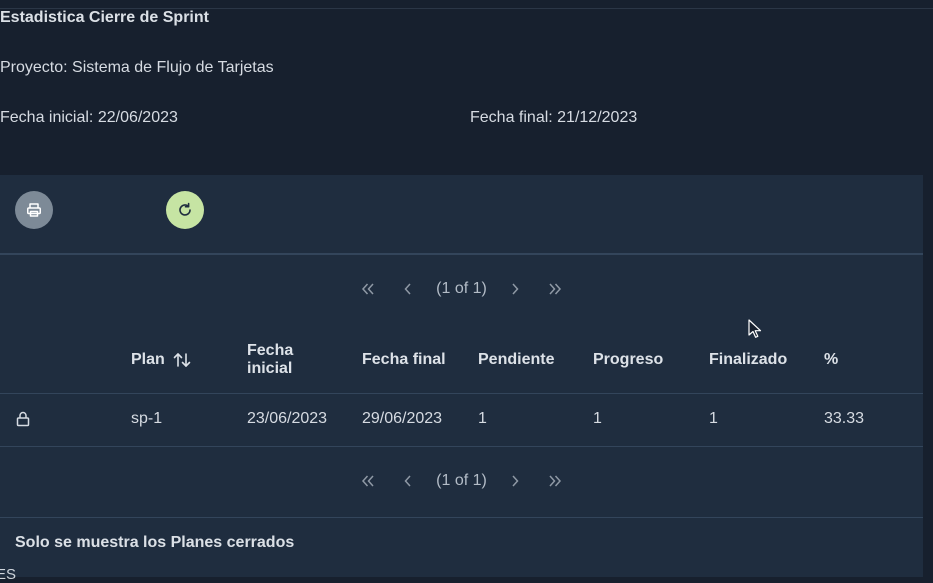  Describe the element at coordinates (461, 517) in the screenshot. I see `footer-divider` at that location.